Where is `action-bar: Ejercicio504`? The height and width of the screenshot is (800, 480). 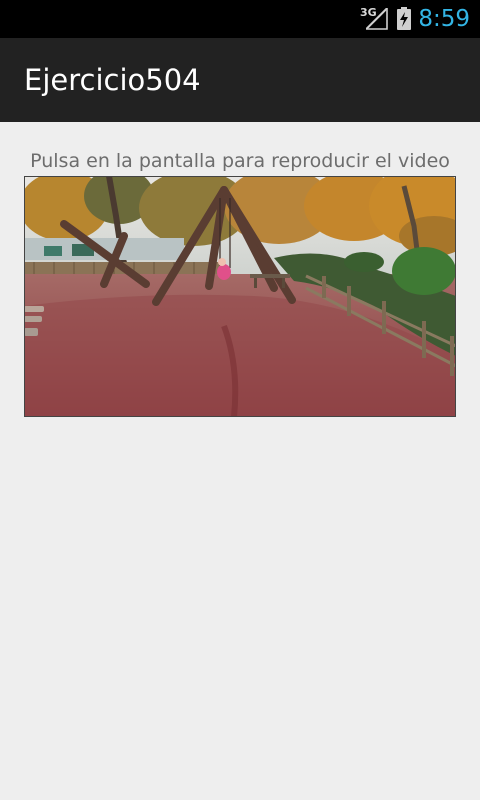 action-bar: Ejercicio504 is located at coordinates (240, 80).